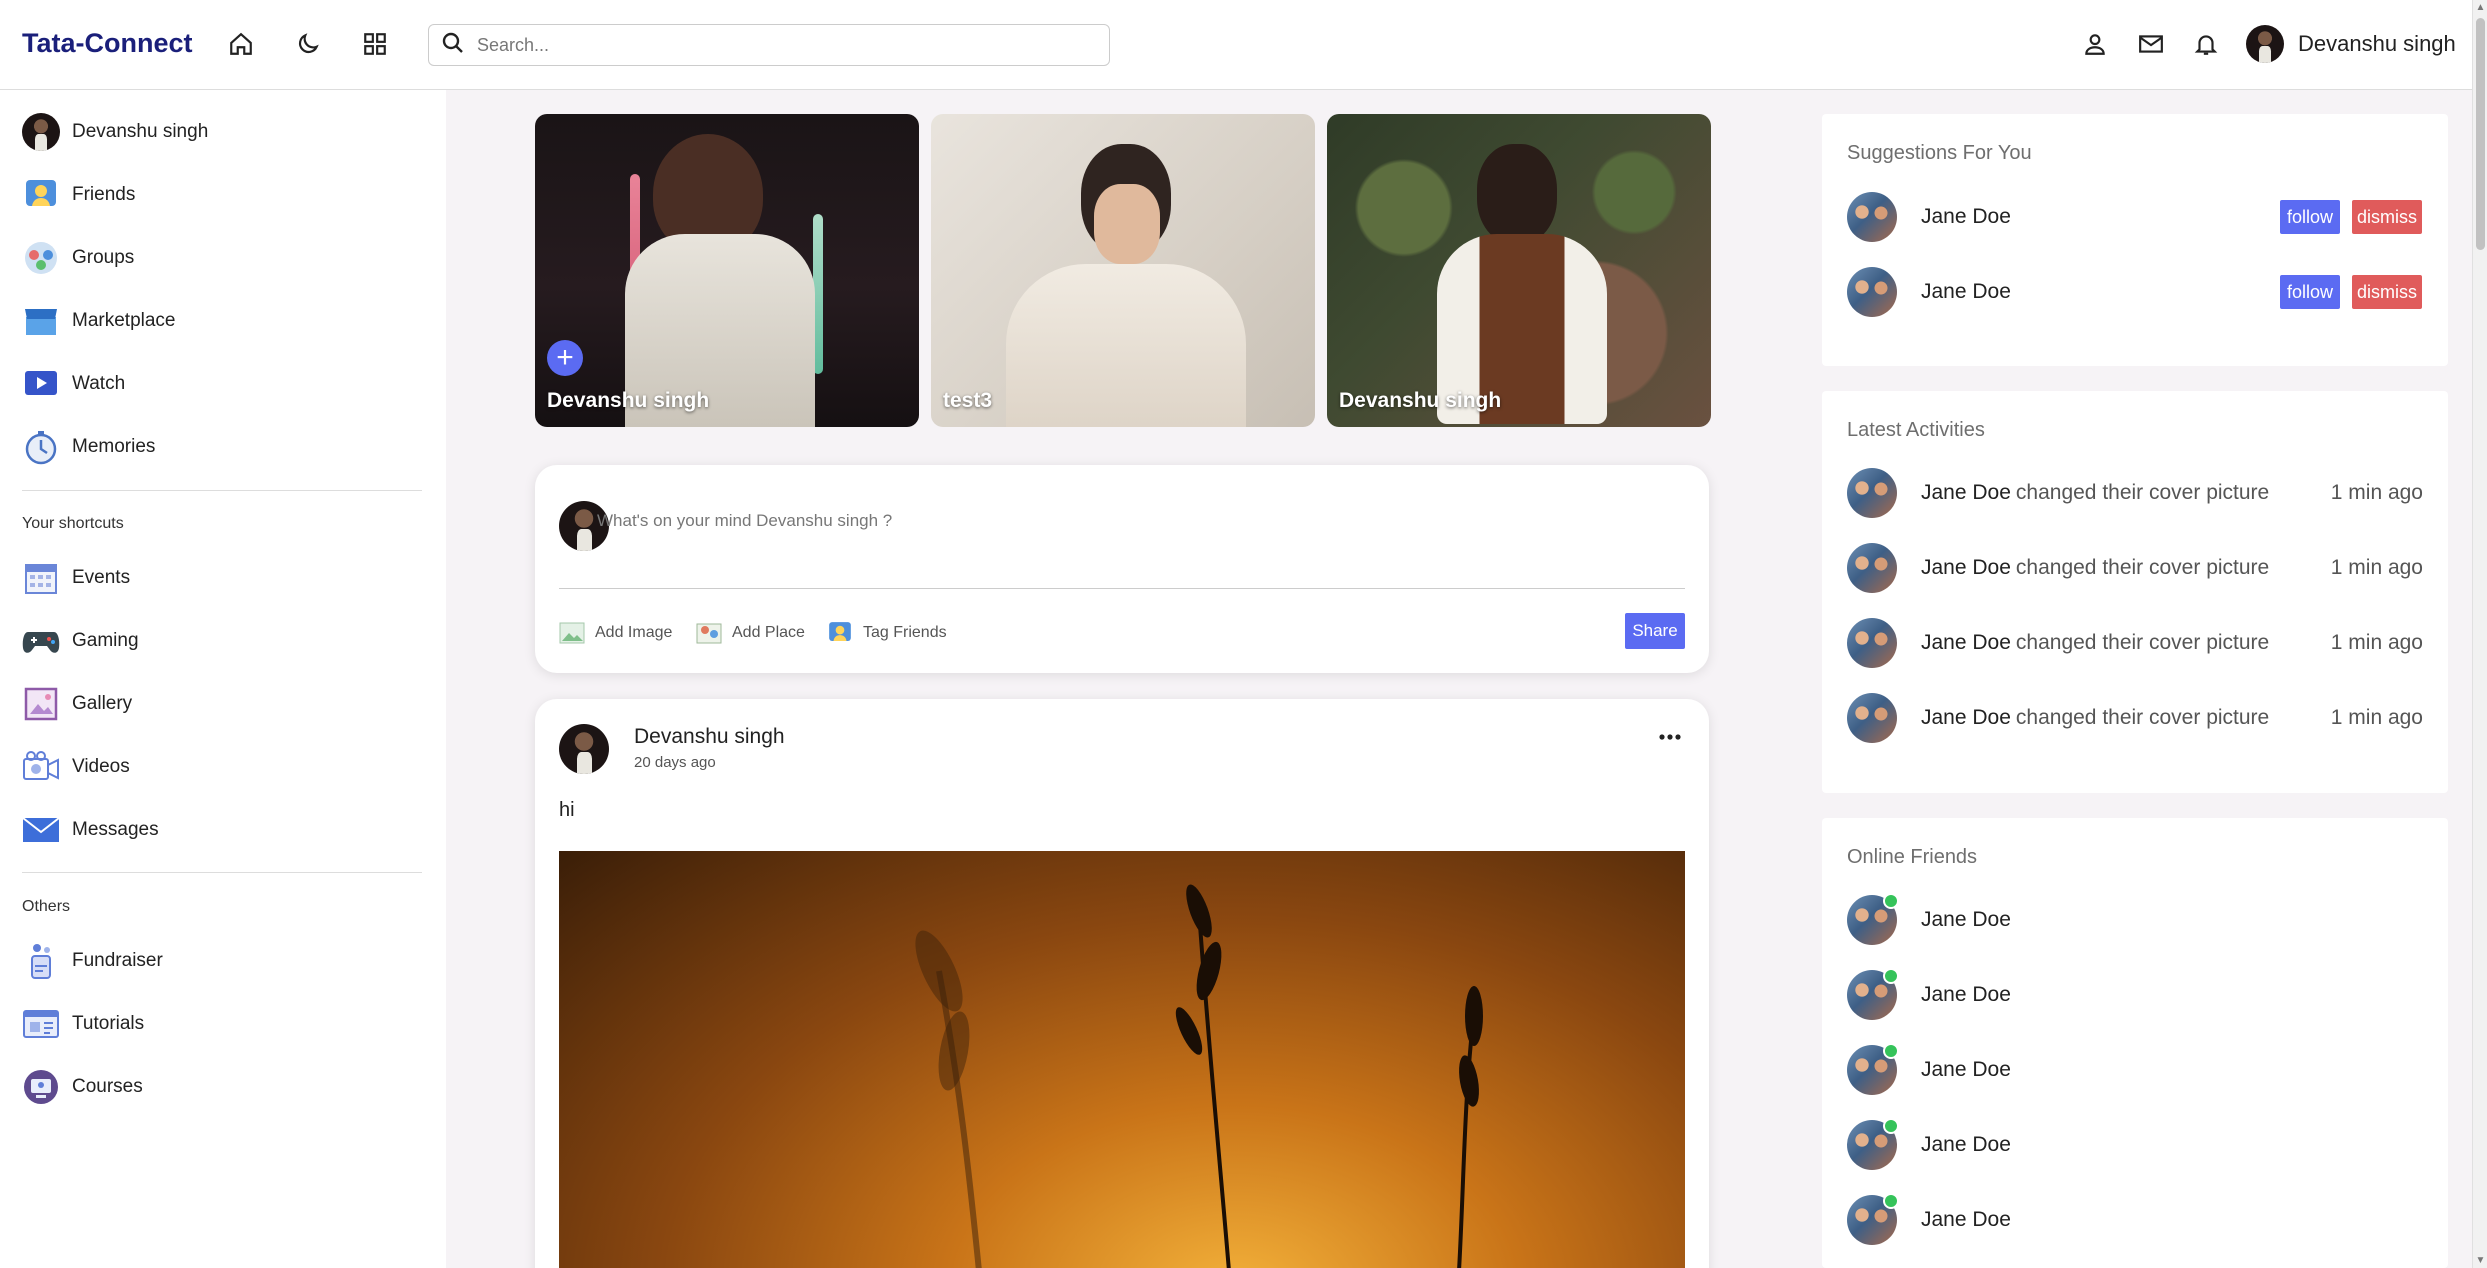  I want to click on watch-icon, so click(41, 384).